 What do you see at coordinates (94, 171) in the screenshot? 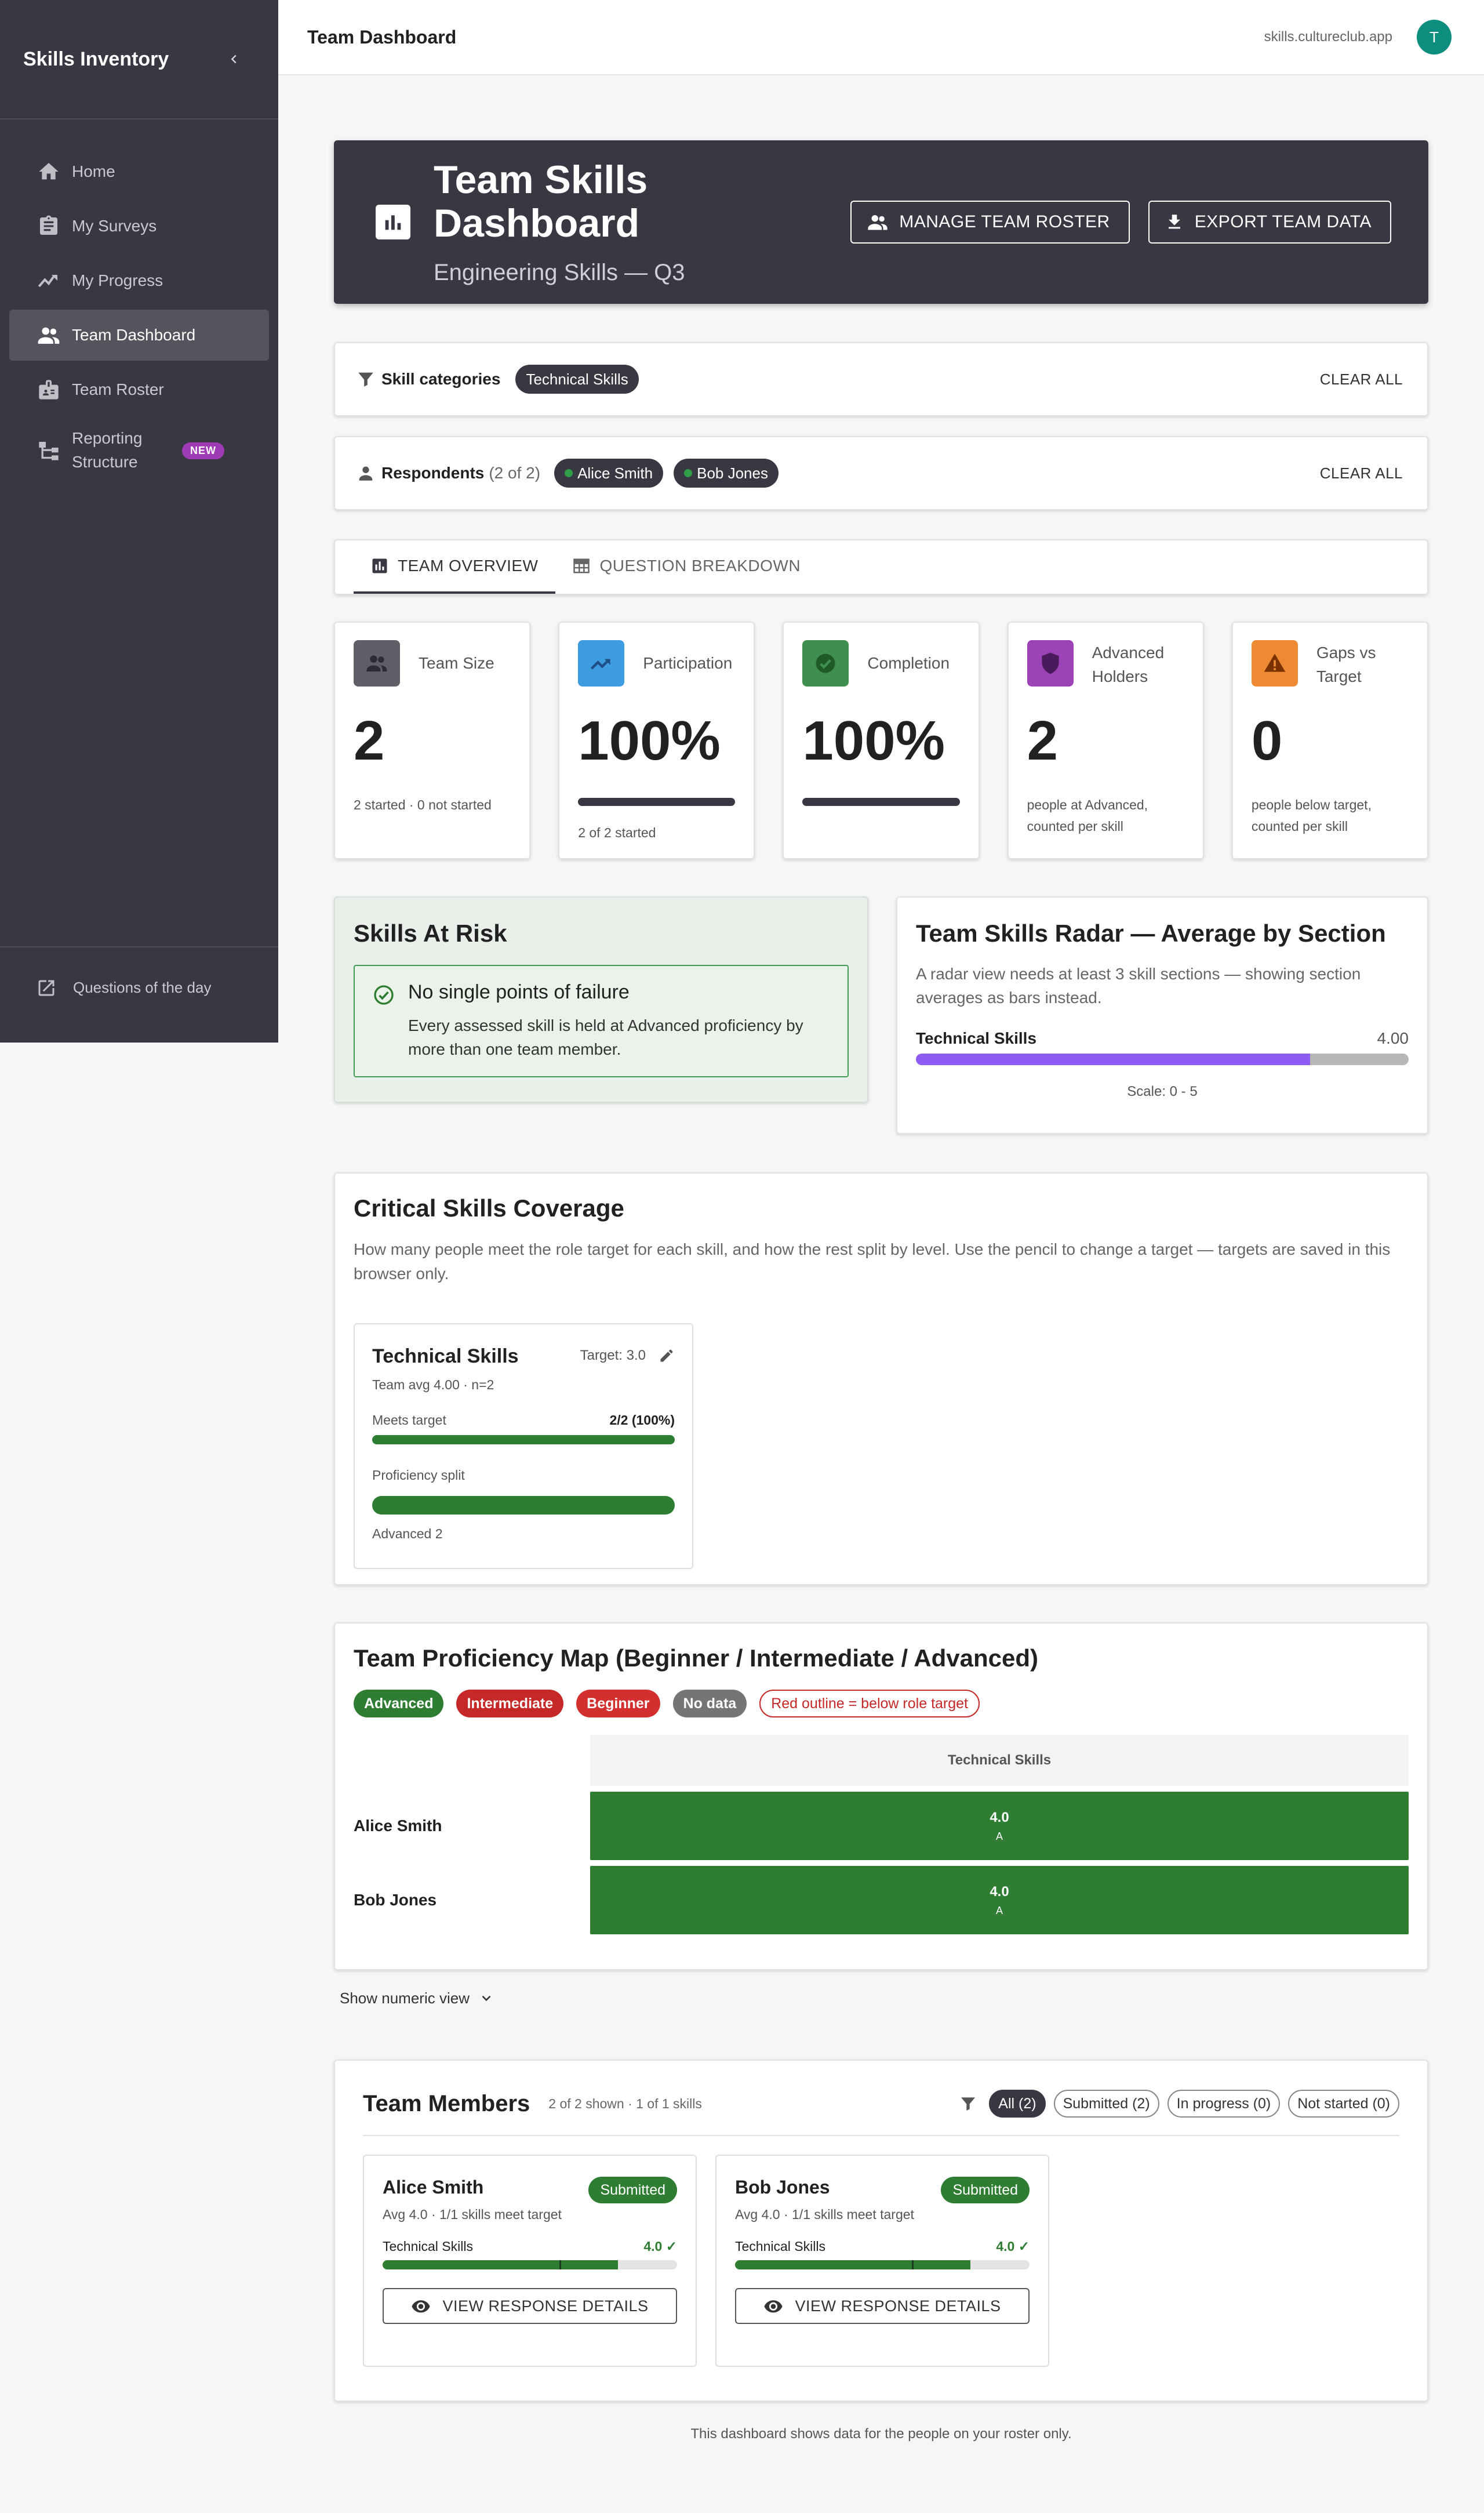
I see `sidebar-item-label: Home` at bounding box center [94, 171].